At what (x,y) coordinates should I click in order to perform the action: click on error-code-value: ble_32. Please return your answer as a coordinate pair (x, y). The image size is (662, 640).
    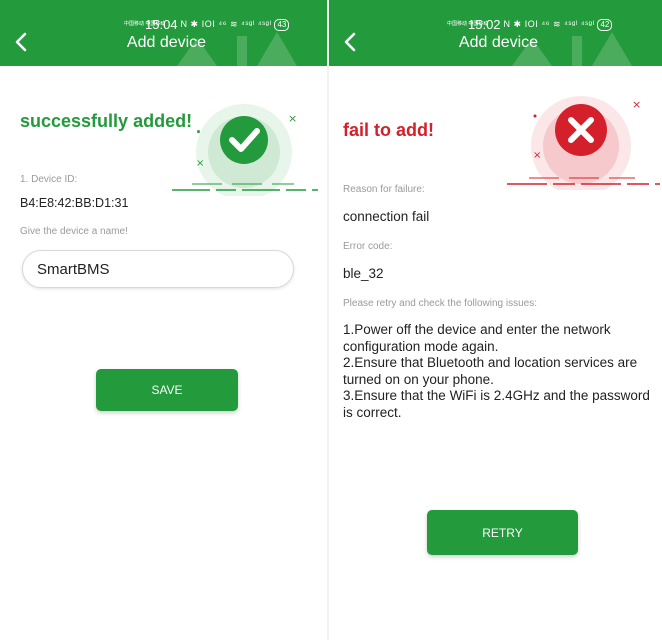
    Looking at the image, I should click on (363, 273).